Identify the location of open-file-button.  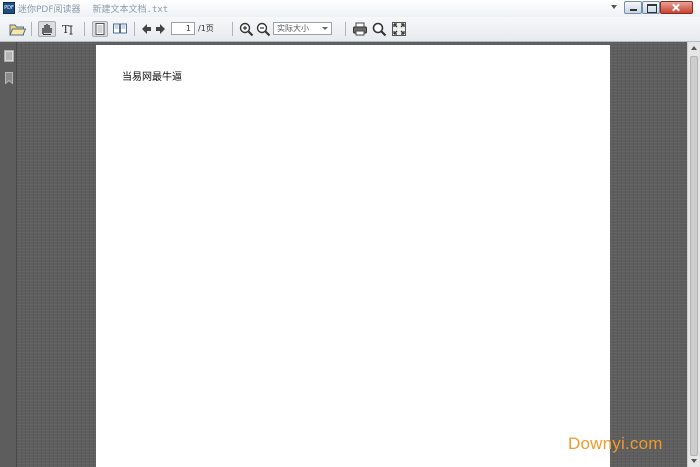
(17, 29).